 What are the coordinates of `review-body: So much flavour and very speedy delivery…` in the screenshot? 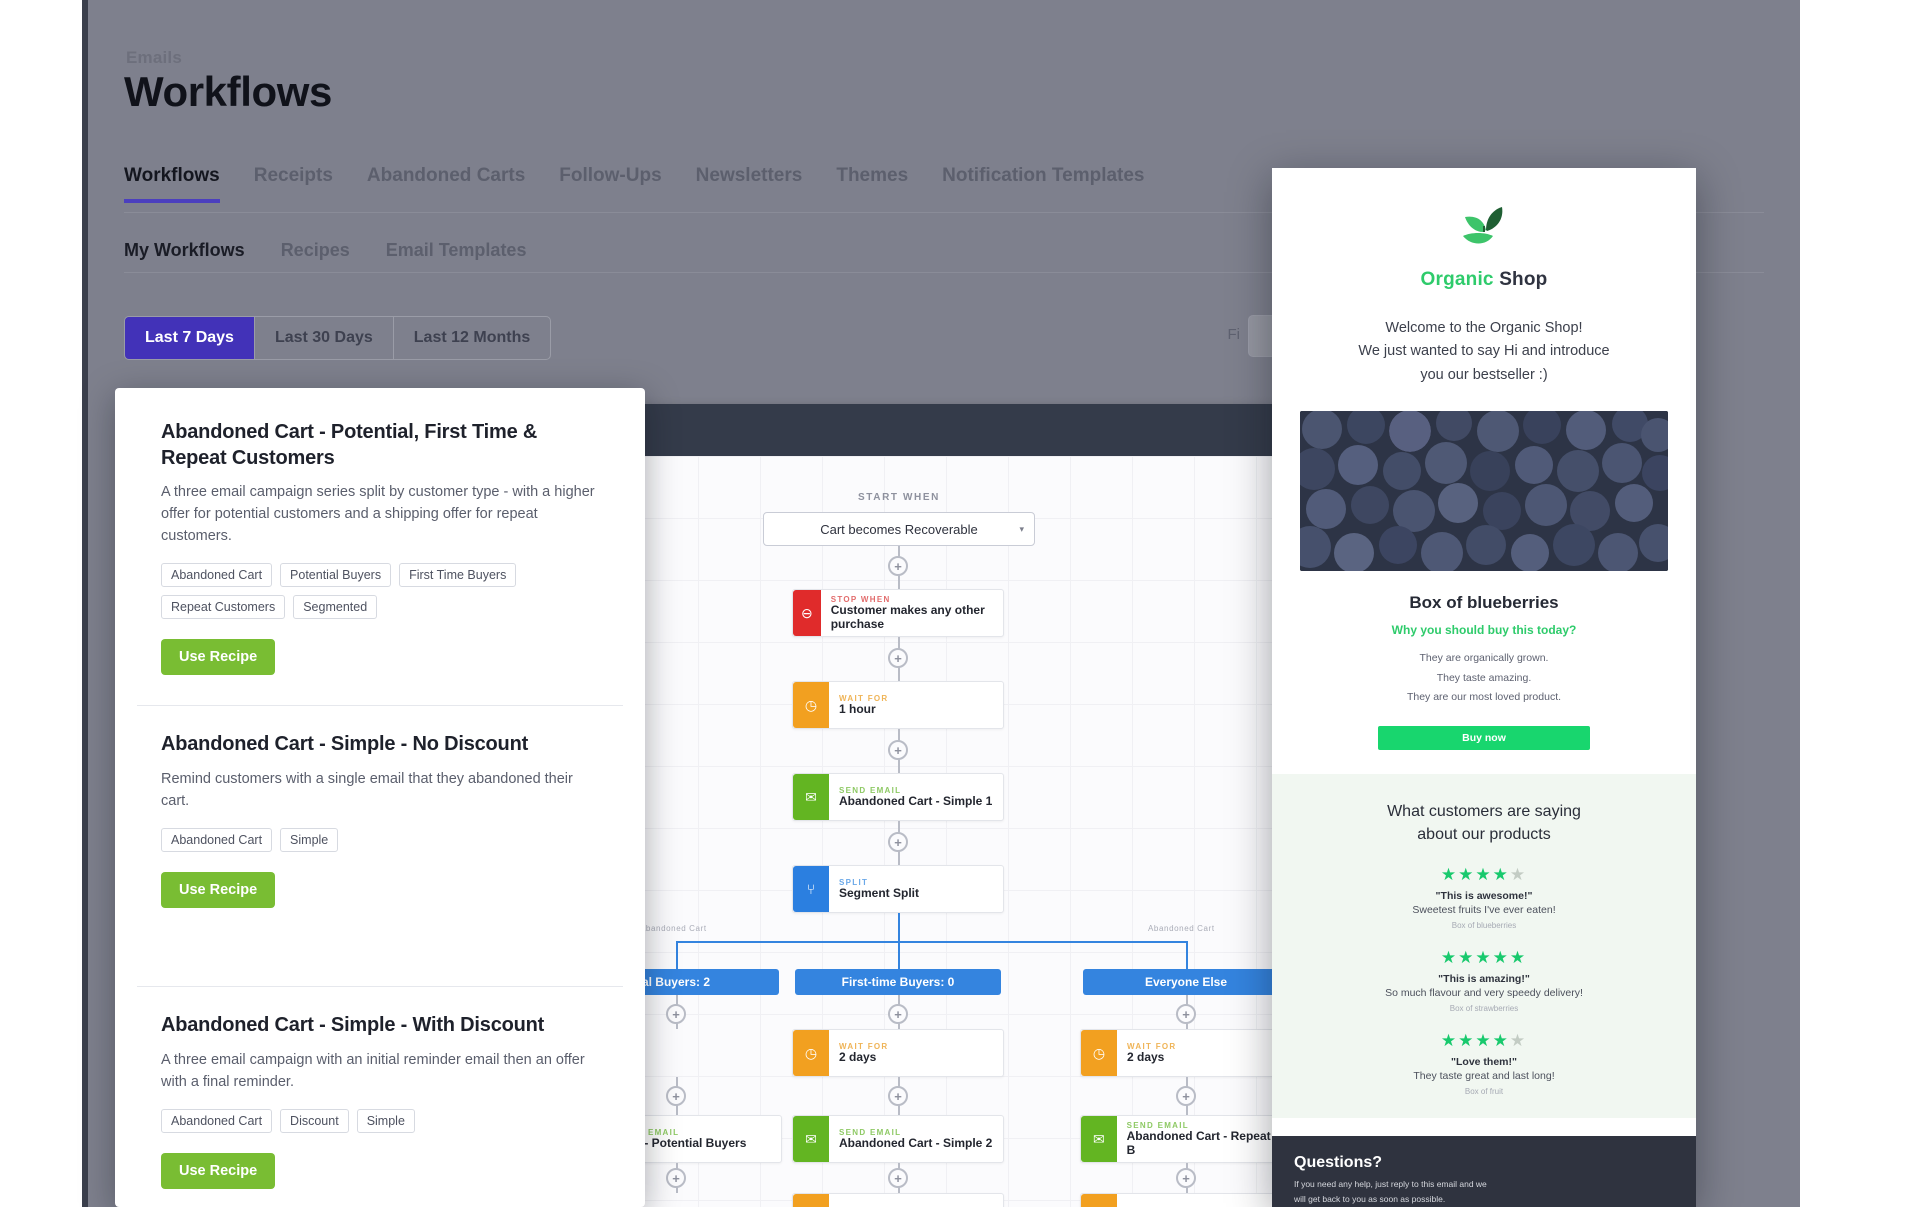 It's located at (1484, 993).